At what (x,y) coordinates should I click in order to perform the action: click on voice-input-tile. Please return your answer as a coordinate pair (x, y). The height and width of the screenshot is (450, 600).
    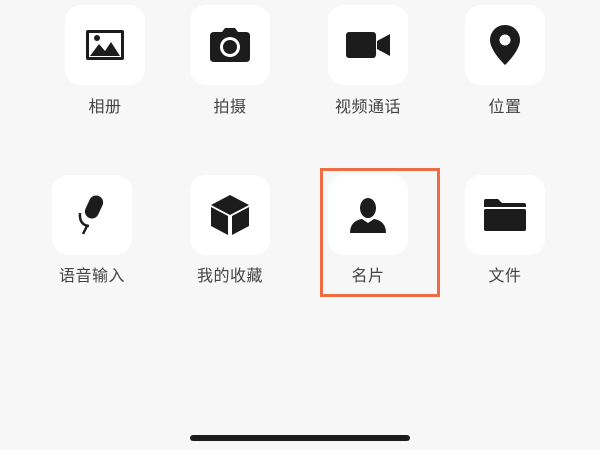
    Looking at the image, I should click on (92, 215).